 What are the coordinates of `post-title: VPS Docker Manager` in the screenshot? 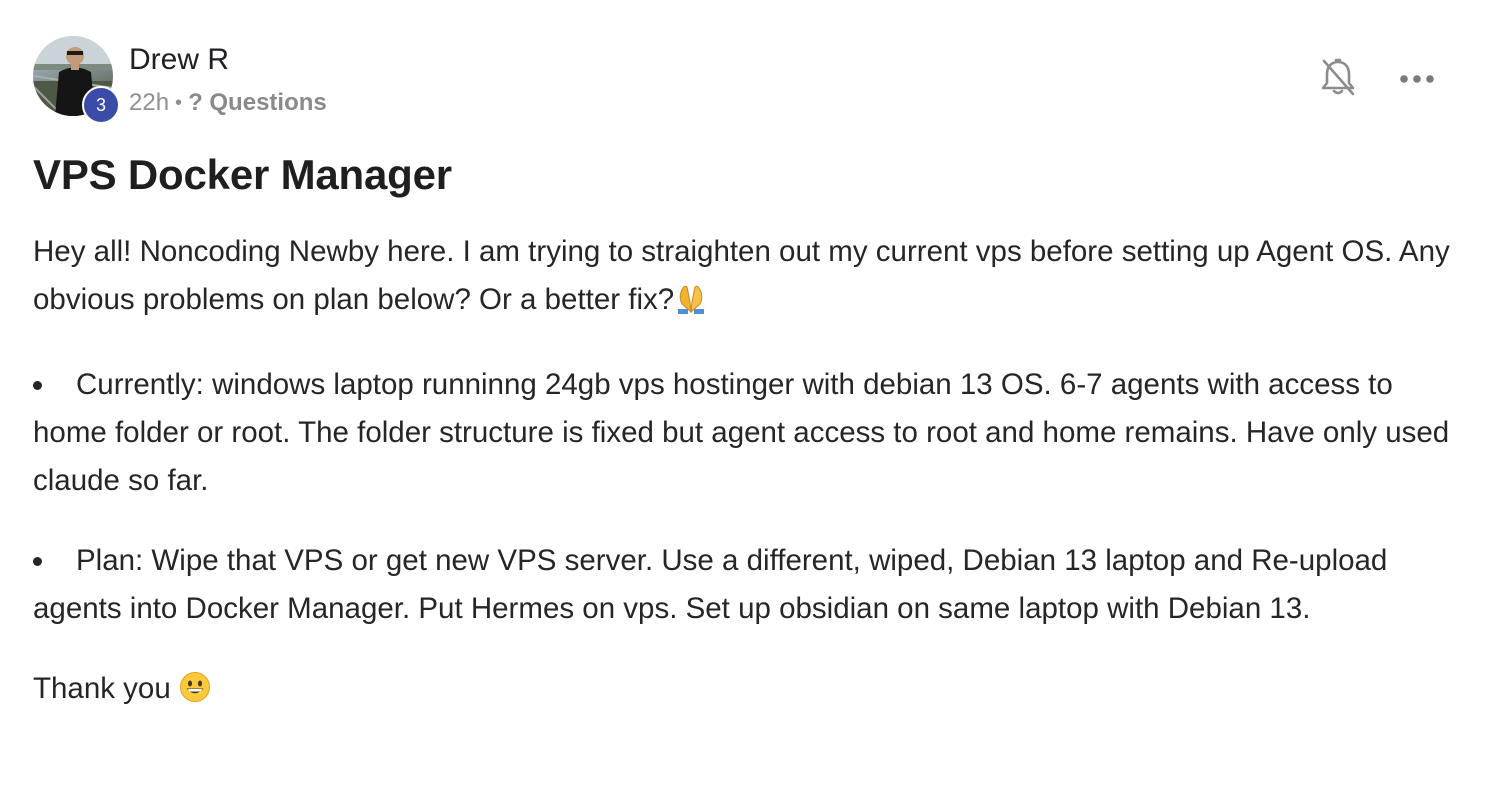 It's located at (242, 174).